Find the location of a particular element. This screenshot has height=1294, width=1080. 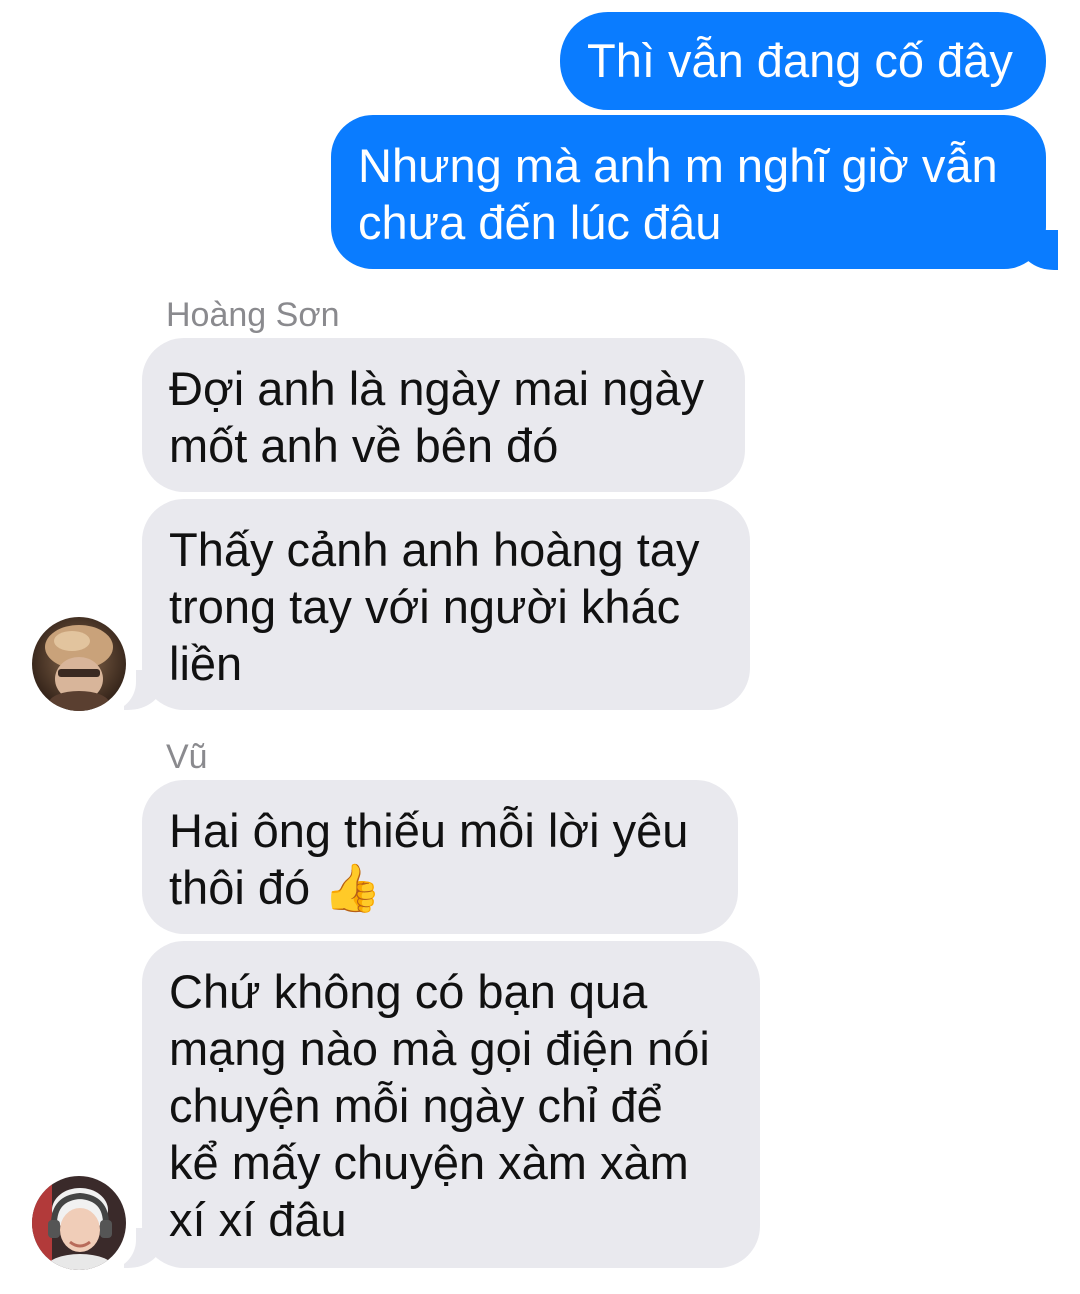

avatar-vu is located at coordinates (79, 1223).